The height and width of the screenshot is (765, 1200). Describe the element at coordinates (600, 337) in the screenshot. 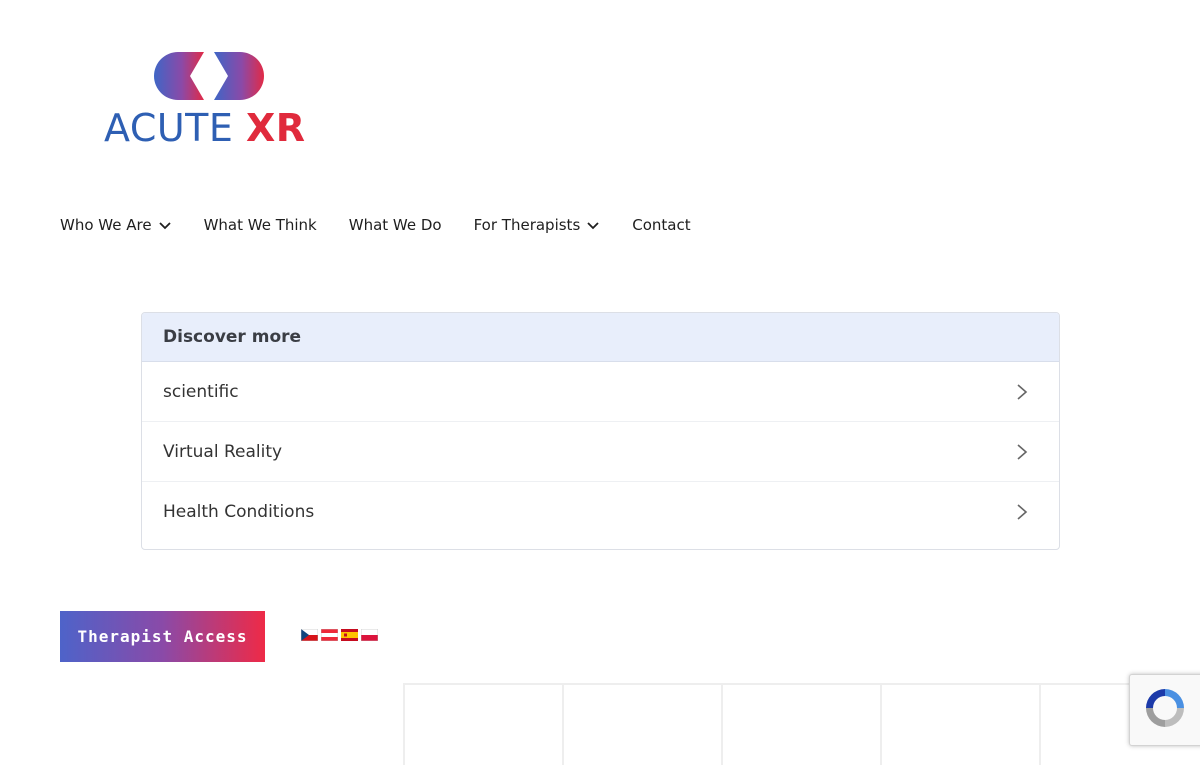

I see `discover-more-title: Discover more` at that location.